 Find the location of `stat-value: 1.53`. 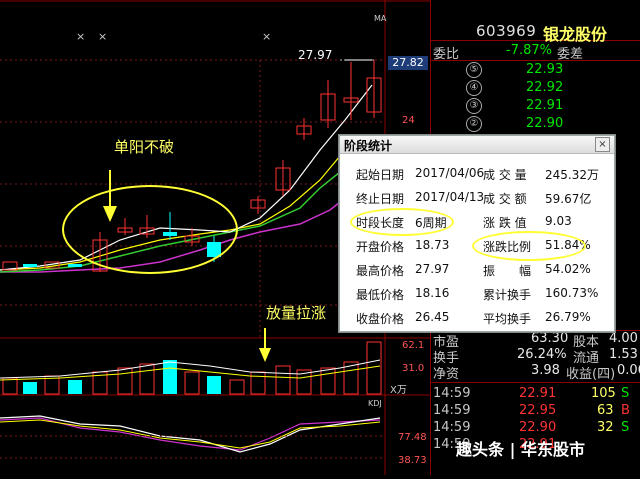

stat-value: 1.53 is located at coordinates (623, 354).